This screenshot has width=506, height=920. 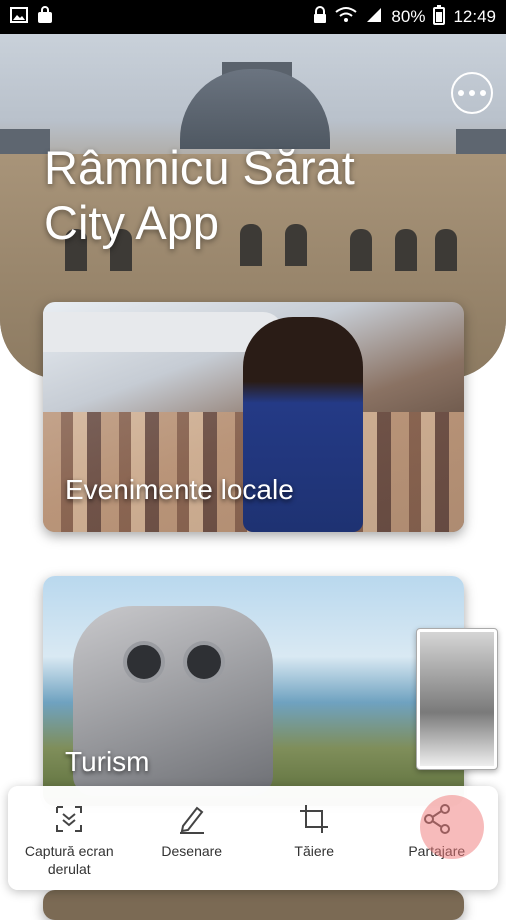 What do you see at coordinates (253, 905) in the screenshot?
I see `card-next-partial` at bounding box center [253, 905].